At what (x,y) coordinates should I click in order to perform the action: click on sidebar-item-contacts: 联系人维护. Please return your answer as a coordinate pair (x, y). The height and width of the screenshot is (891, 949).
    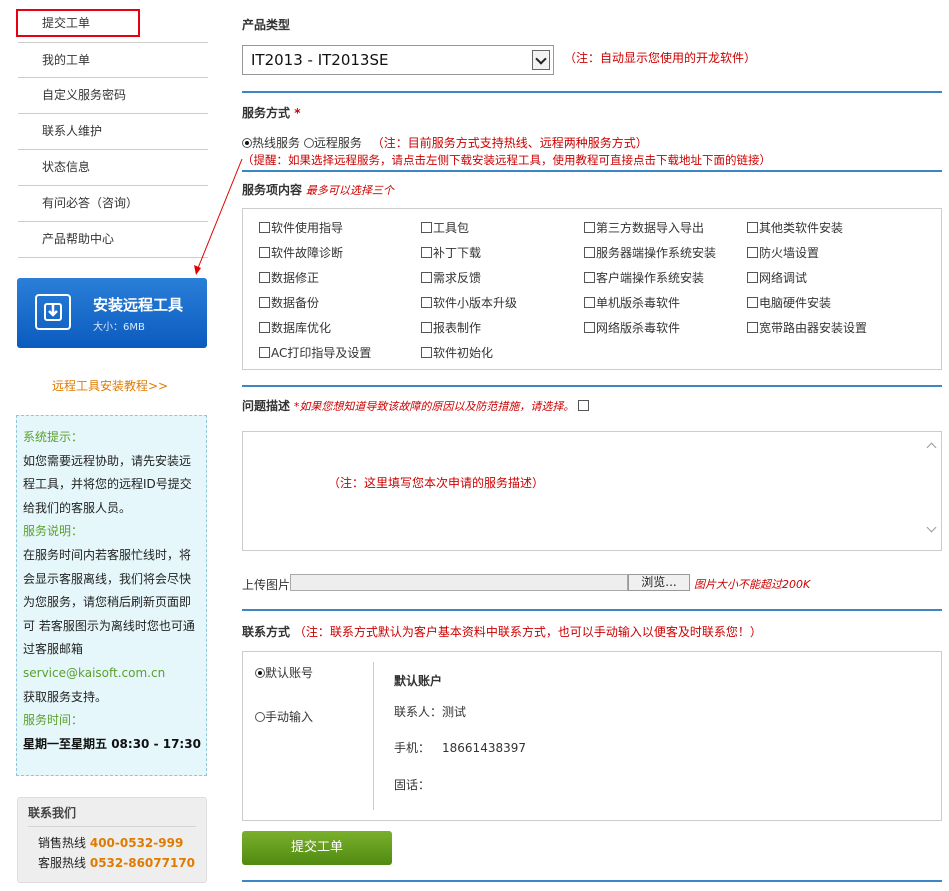
    Looking at the image, I should click on (113, 132).